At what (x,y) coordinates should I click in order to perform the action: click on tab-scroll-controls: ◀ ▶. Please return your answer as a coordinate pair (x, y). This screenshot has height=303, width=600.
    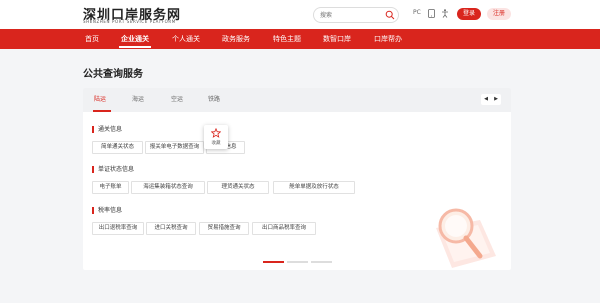
    Looking at the image, I should click on (491, 99).